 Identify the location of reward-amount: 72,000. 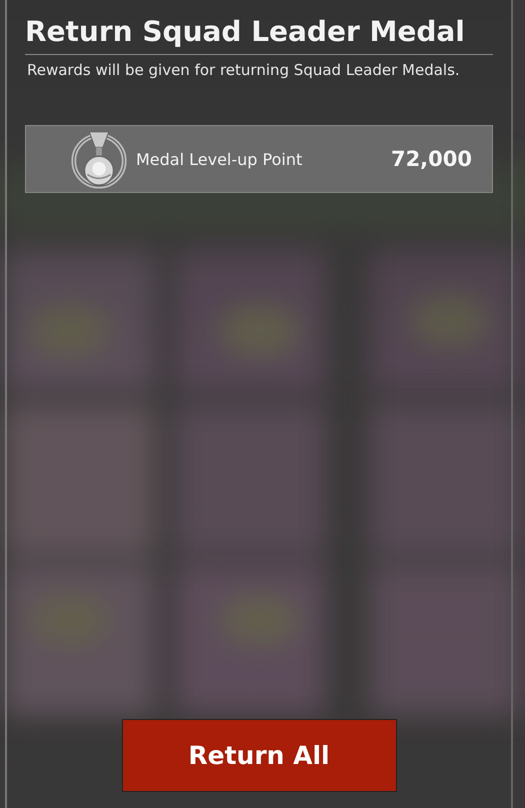
(431, 159).